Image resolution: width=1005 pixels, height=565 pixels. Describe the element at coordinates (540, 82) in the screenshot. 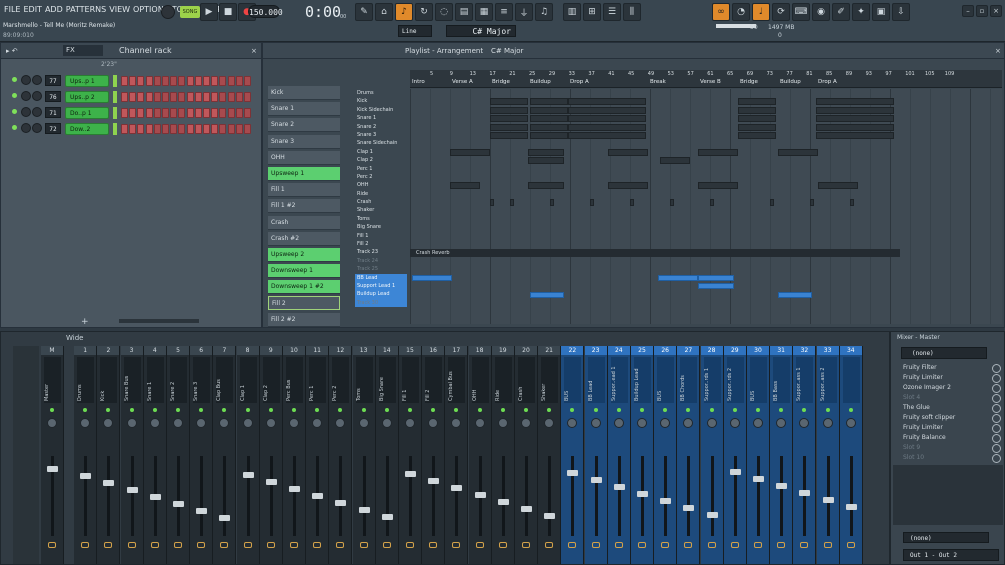

I see `section-marker: Buildup` at that location.